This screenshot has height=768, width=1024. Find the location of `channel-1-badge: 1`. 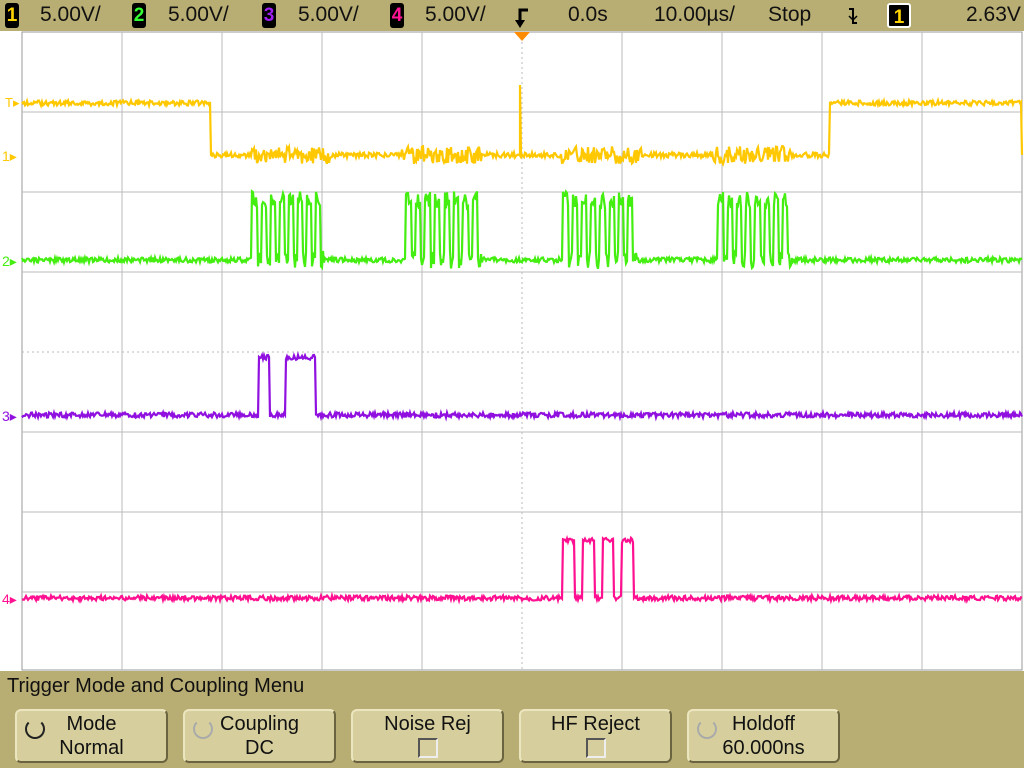

channel-1-badge: 1 is located at coordinates (12, 15).